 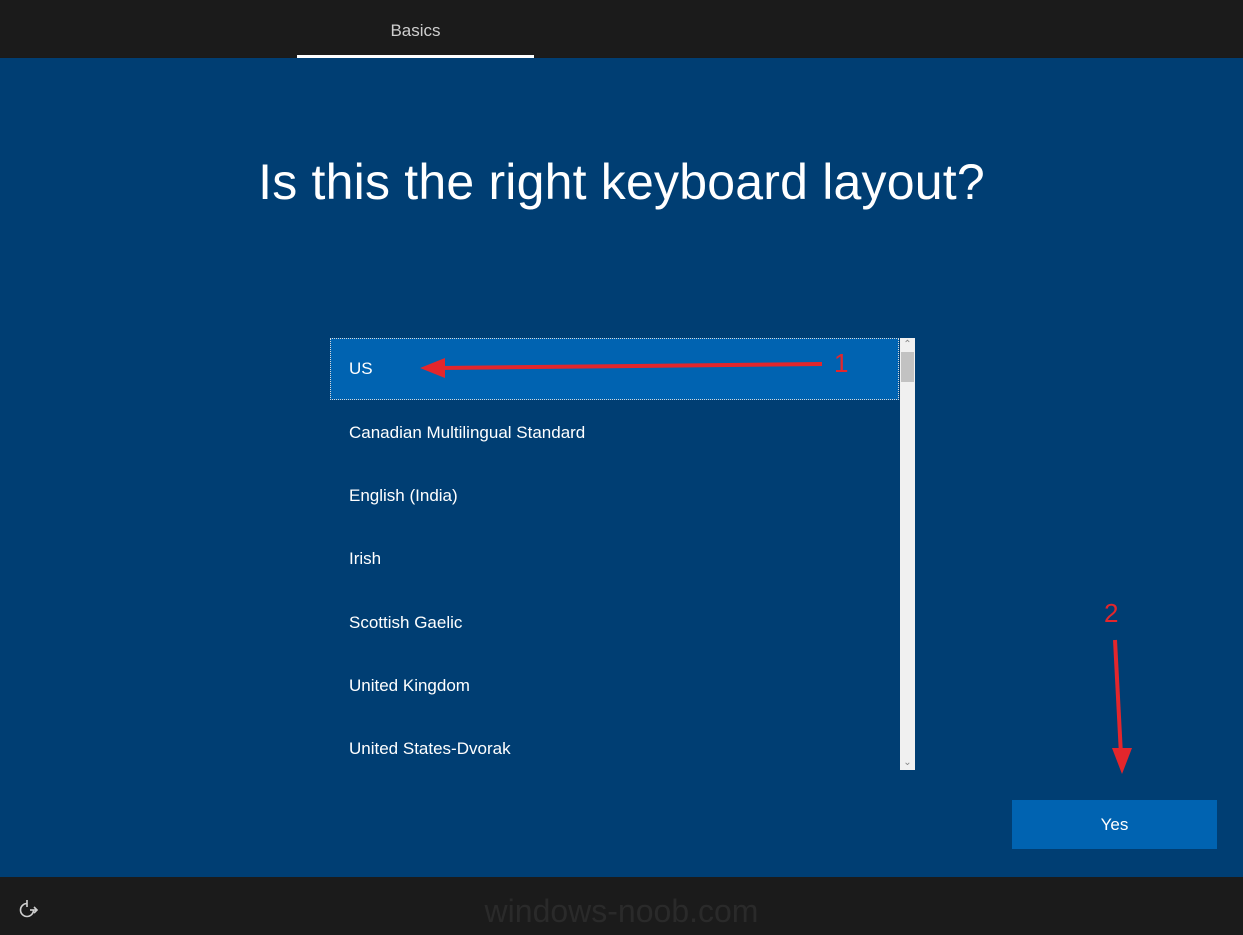 I want to click on yes-button: Yes, so click(x=1114, y=824).